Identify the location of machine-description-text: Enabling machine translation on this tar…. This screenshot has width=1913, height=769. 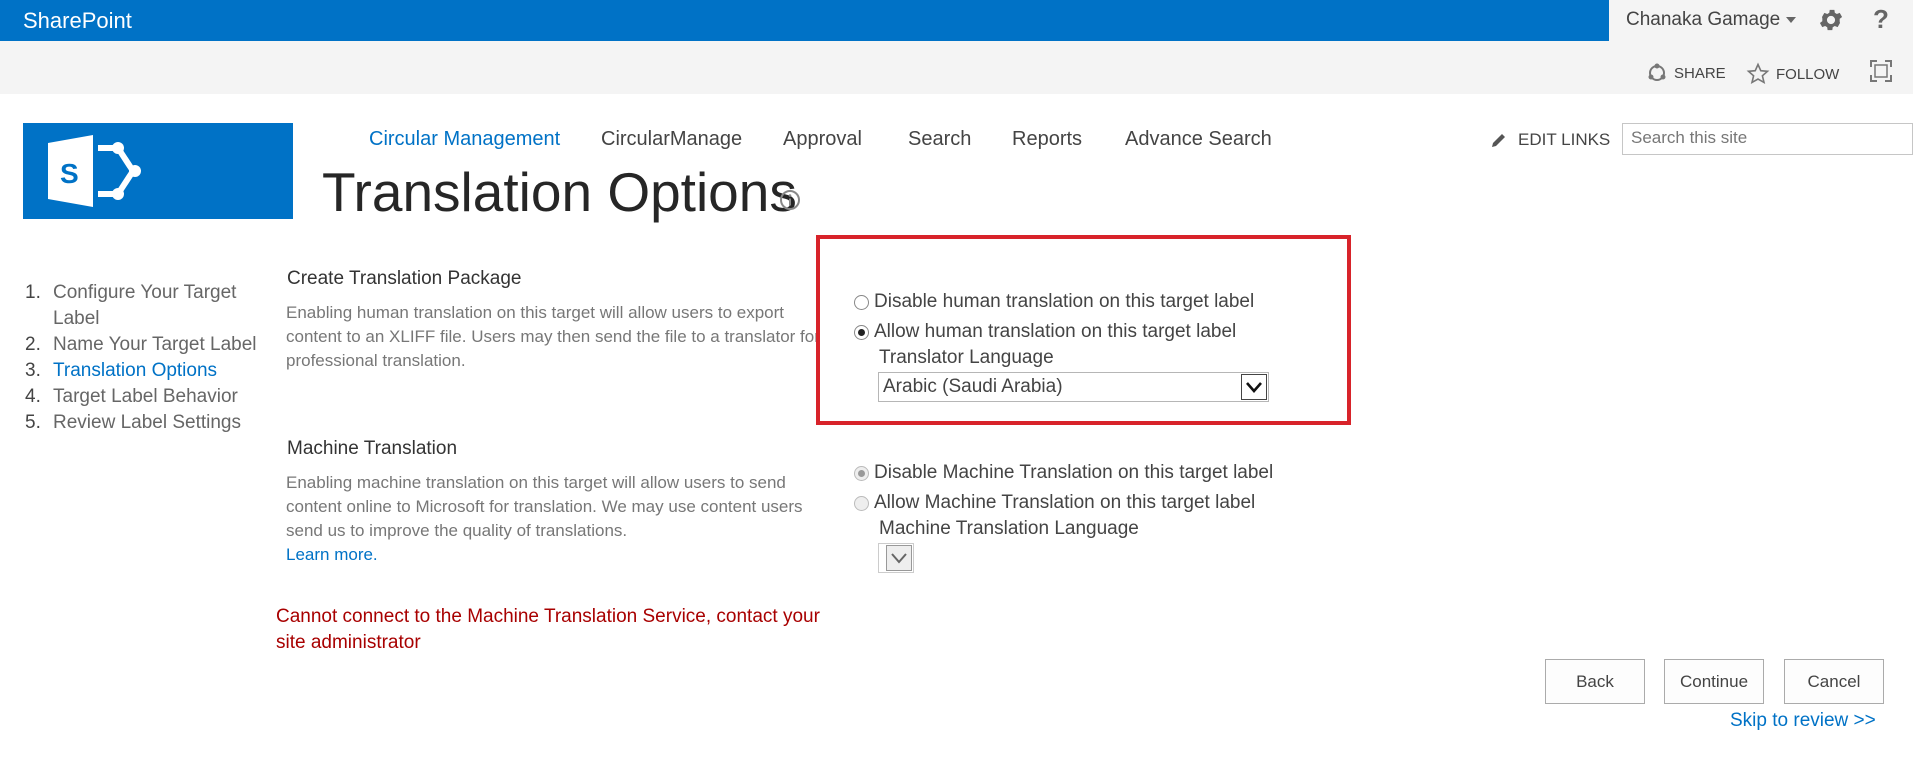
(544, 506).